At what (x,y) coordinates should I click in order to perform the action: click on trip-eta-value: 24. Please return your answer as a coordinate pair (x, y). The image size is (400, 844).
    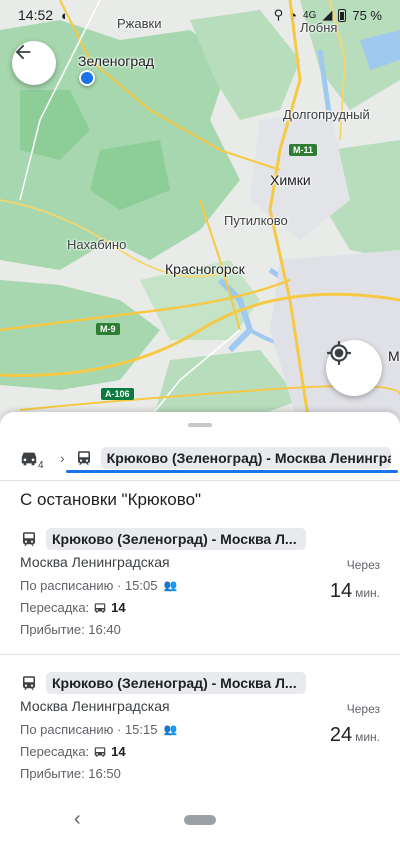
    Looking at the image, I should click on (341, 735).